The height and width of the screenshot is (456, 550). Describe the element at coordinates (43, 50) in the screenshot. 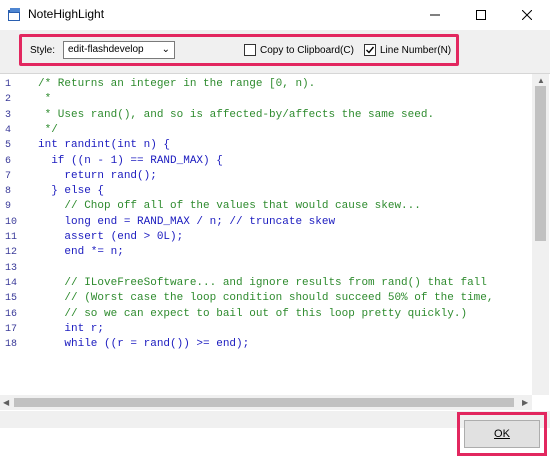

I see `style-label: Style:` at that location.